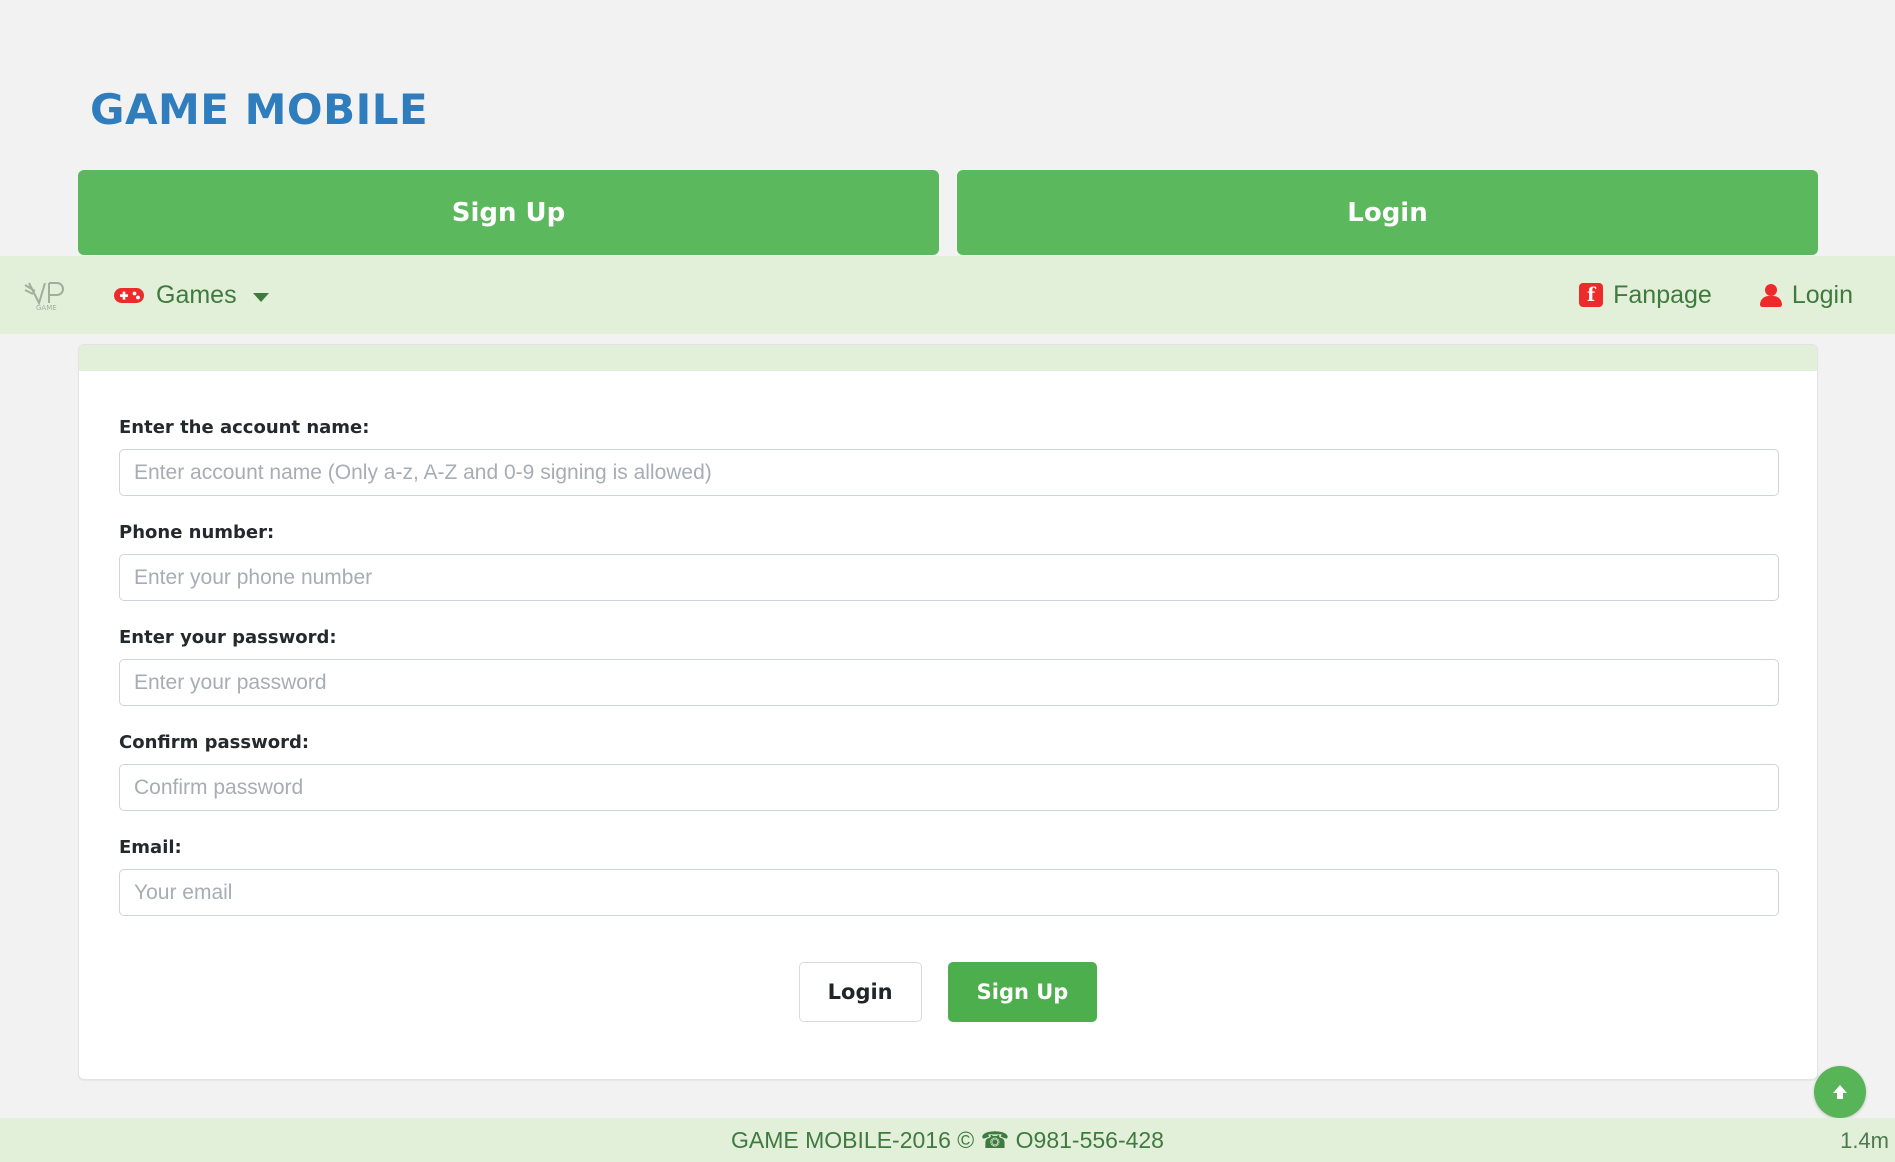 The height and width of the screenshot is (1162, 1895). Describe the element at coordinates (196, 294) in the screenshot. I see `nav-item-games-label: Games` at that location.